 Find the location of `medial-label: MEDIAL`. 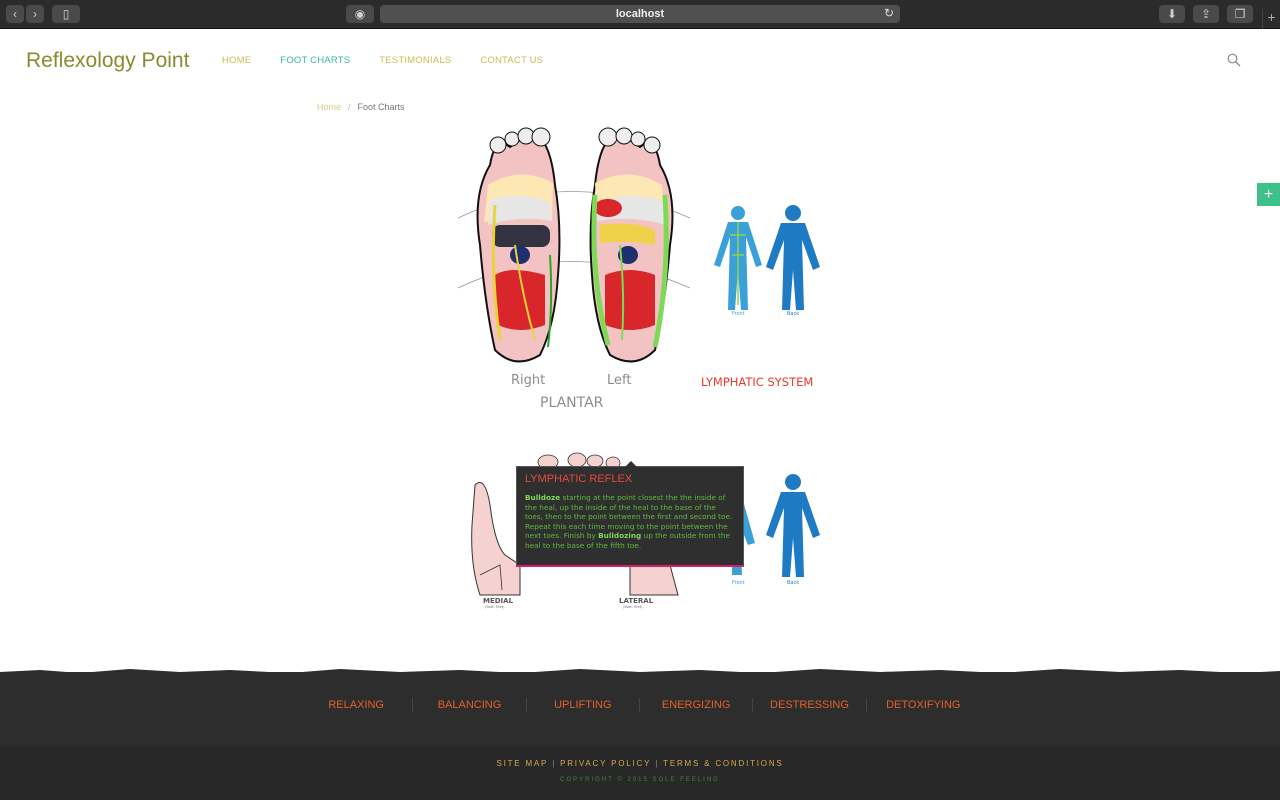

medial-label: MEDIAL is located at coordinates (498, 601).